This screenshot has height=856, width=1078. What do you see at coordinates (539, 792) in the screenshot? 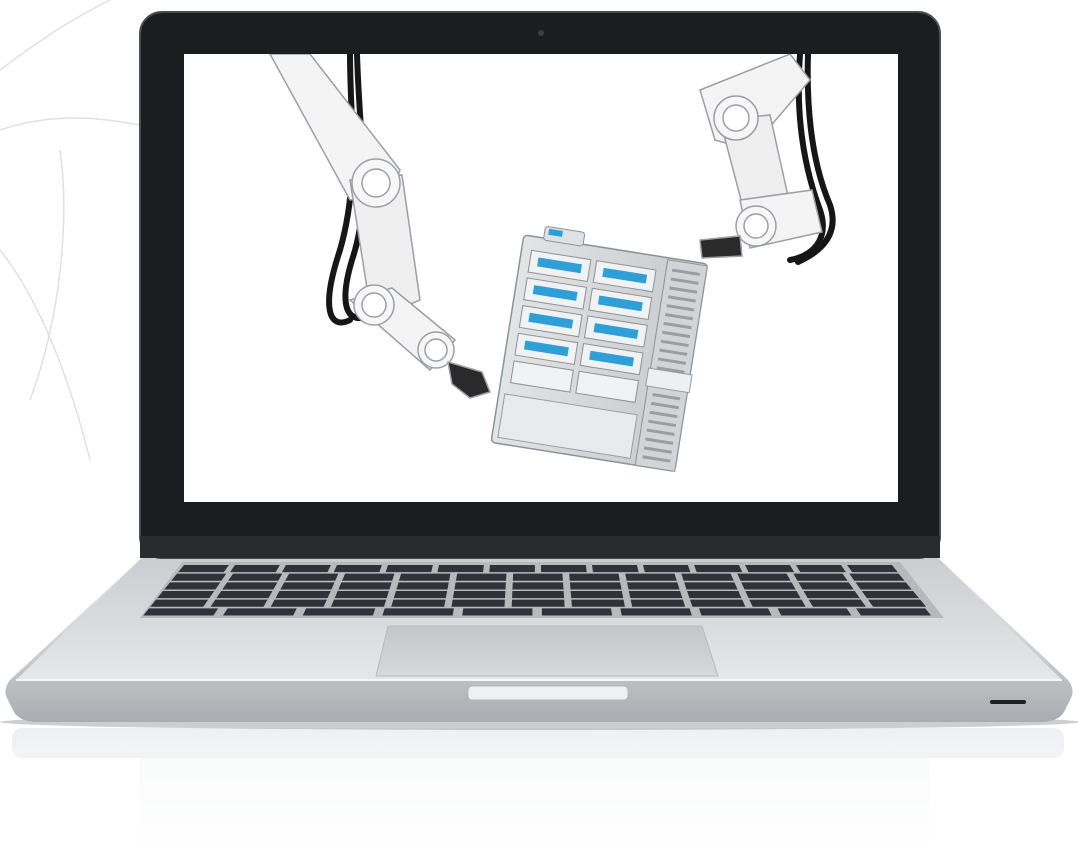
I see `laptop-reflection` at bounding box center [539, 792].